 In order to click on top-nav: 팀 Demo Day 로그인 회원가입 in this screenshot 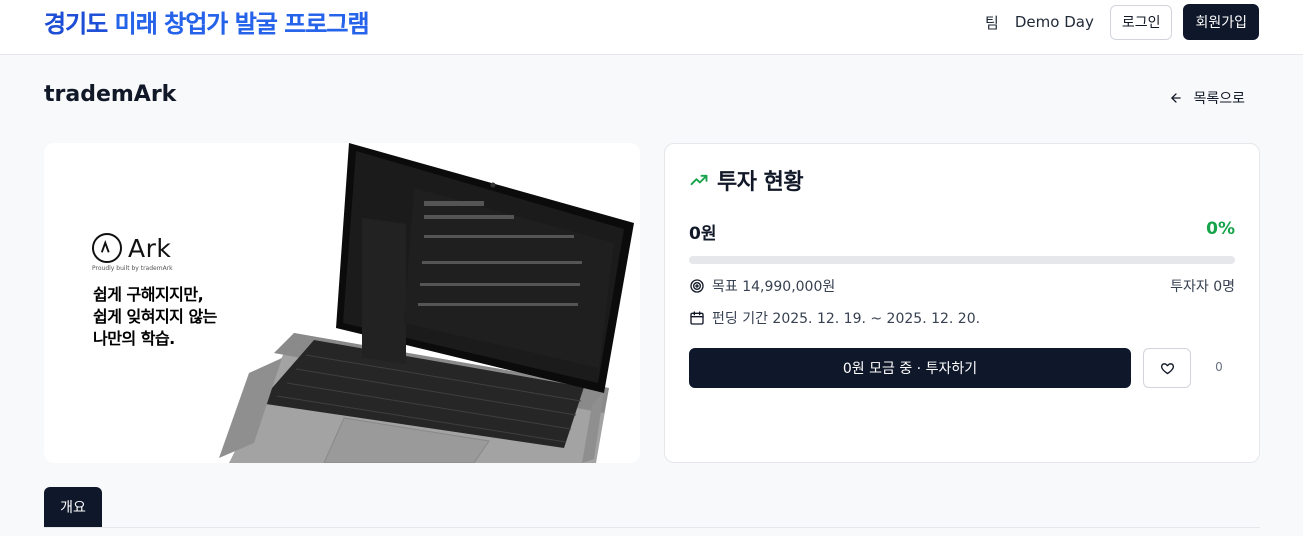, I will do `click(1122, 22)`.